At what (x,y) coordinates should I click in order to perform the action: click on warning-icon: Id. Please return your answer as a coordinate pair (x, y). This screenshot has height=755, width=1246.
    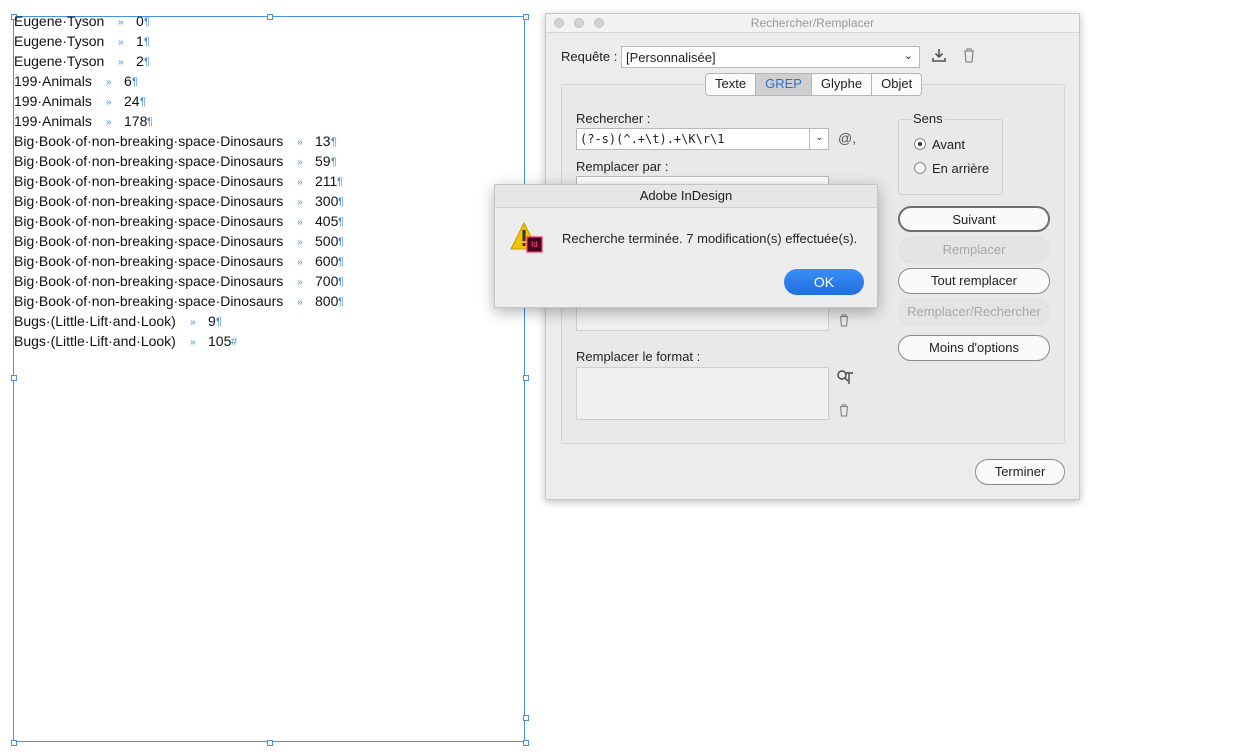
    Looking at the image, I should click on (527, 238).